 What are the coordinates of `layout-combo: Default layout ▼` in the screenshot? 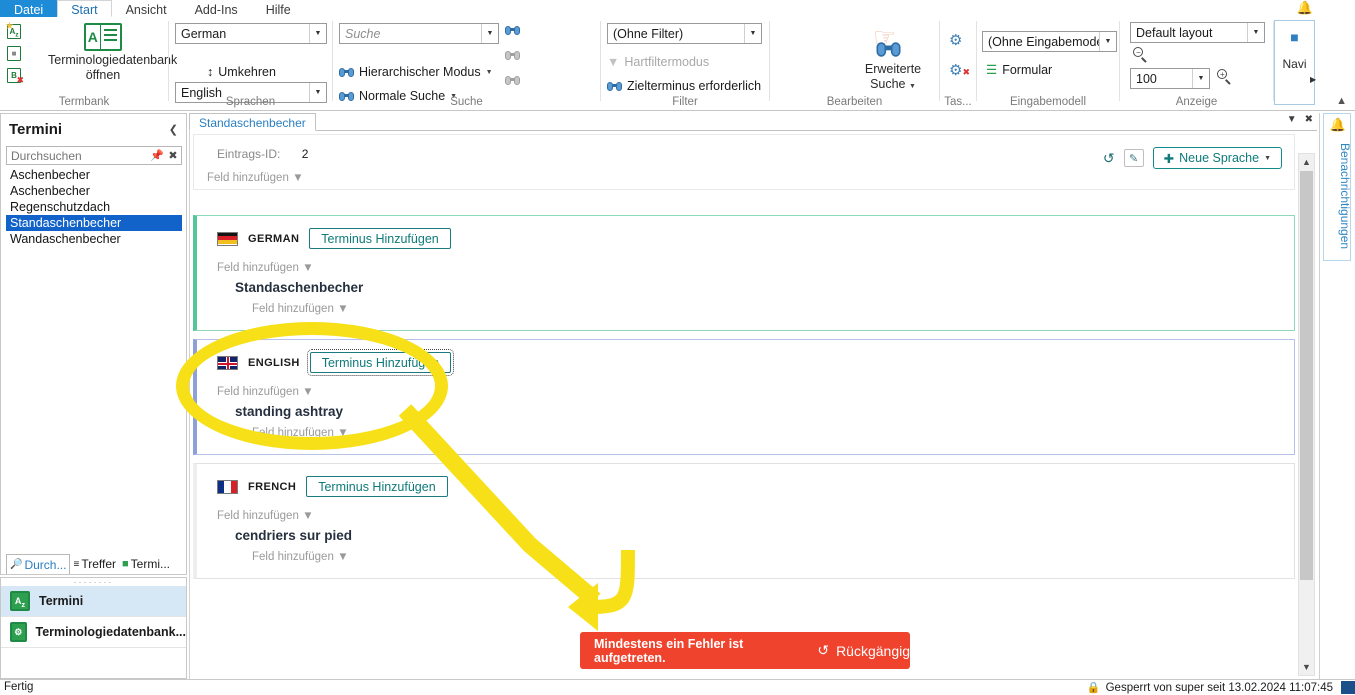 It's located at (1197, 32).